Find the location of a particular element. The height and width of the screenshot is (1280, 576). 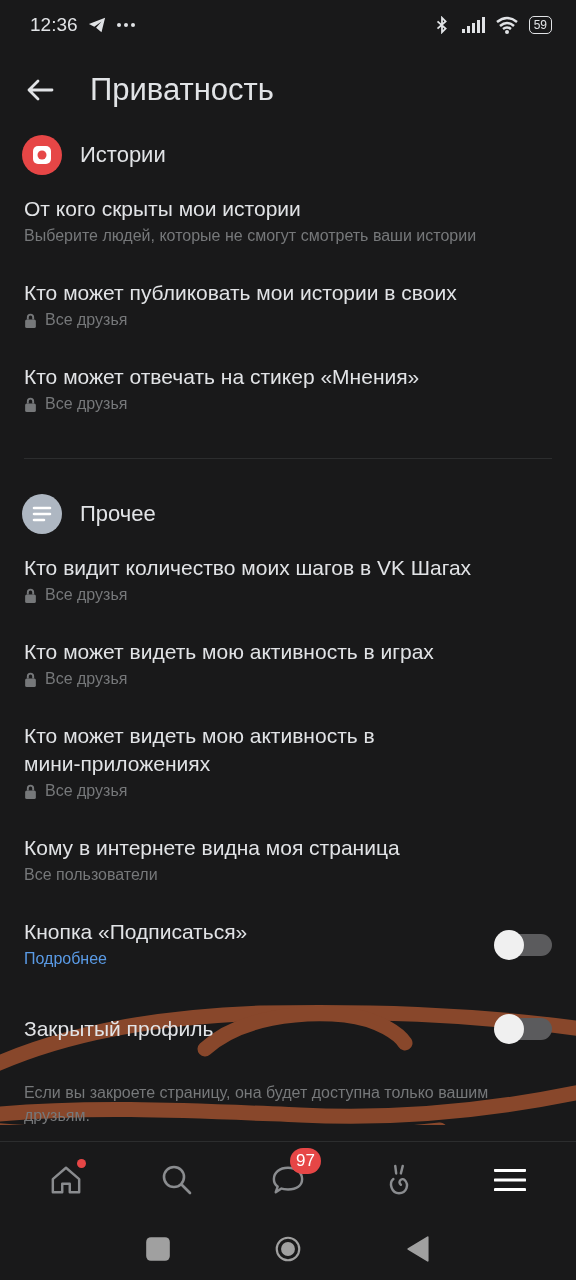

item-title: Кто может отвечать на стикер «Мнения» is located at coordinates (222, 377).